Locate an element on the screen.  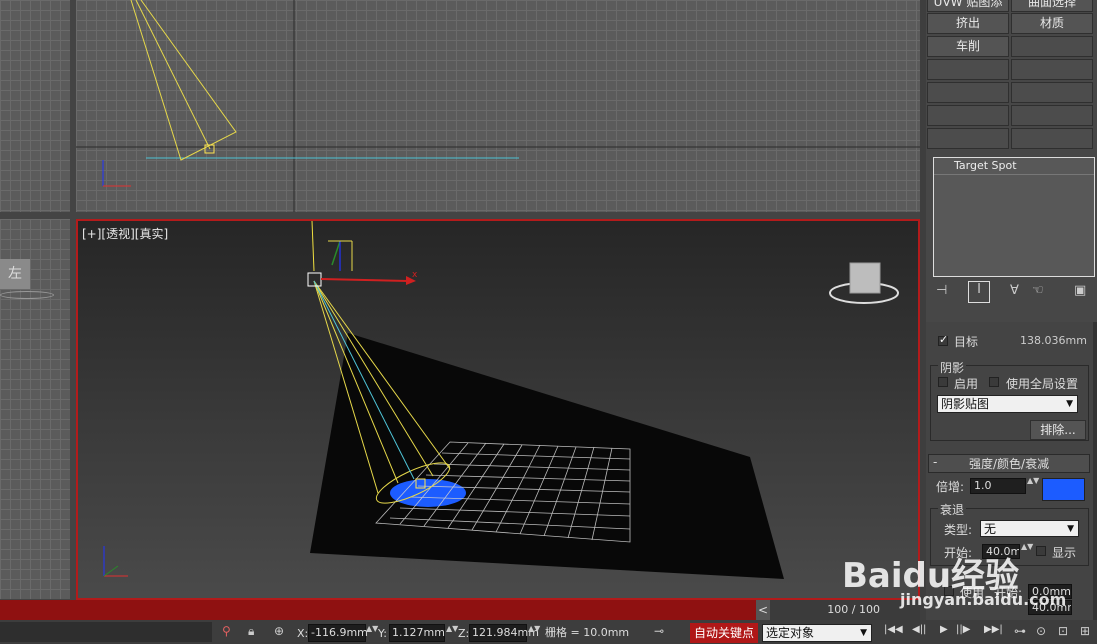
playback-controls: |◀◀ ◀|| ▶ ||▶ ▶▶| is located at coordinates (948, 633).